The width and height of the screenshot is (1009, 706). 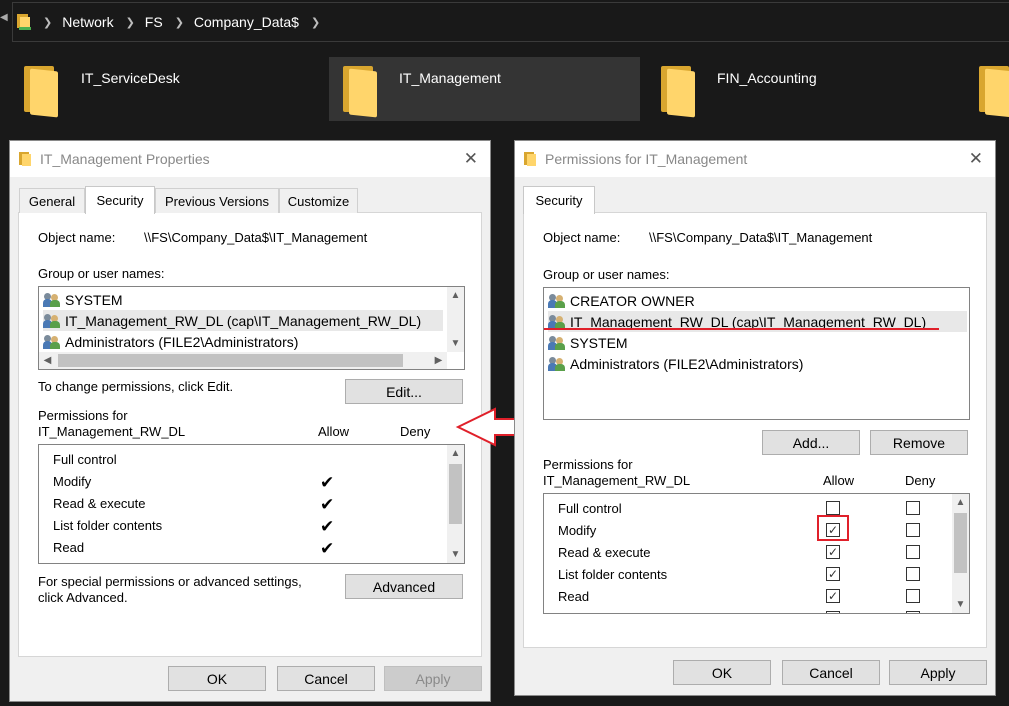 What do you see at coordinates (438, 360) in the screenshot?
I see `scroll-right-icon: ▶` at bounding box center [438, 360].